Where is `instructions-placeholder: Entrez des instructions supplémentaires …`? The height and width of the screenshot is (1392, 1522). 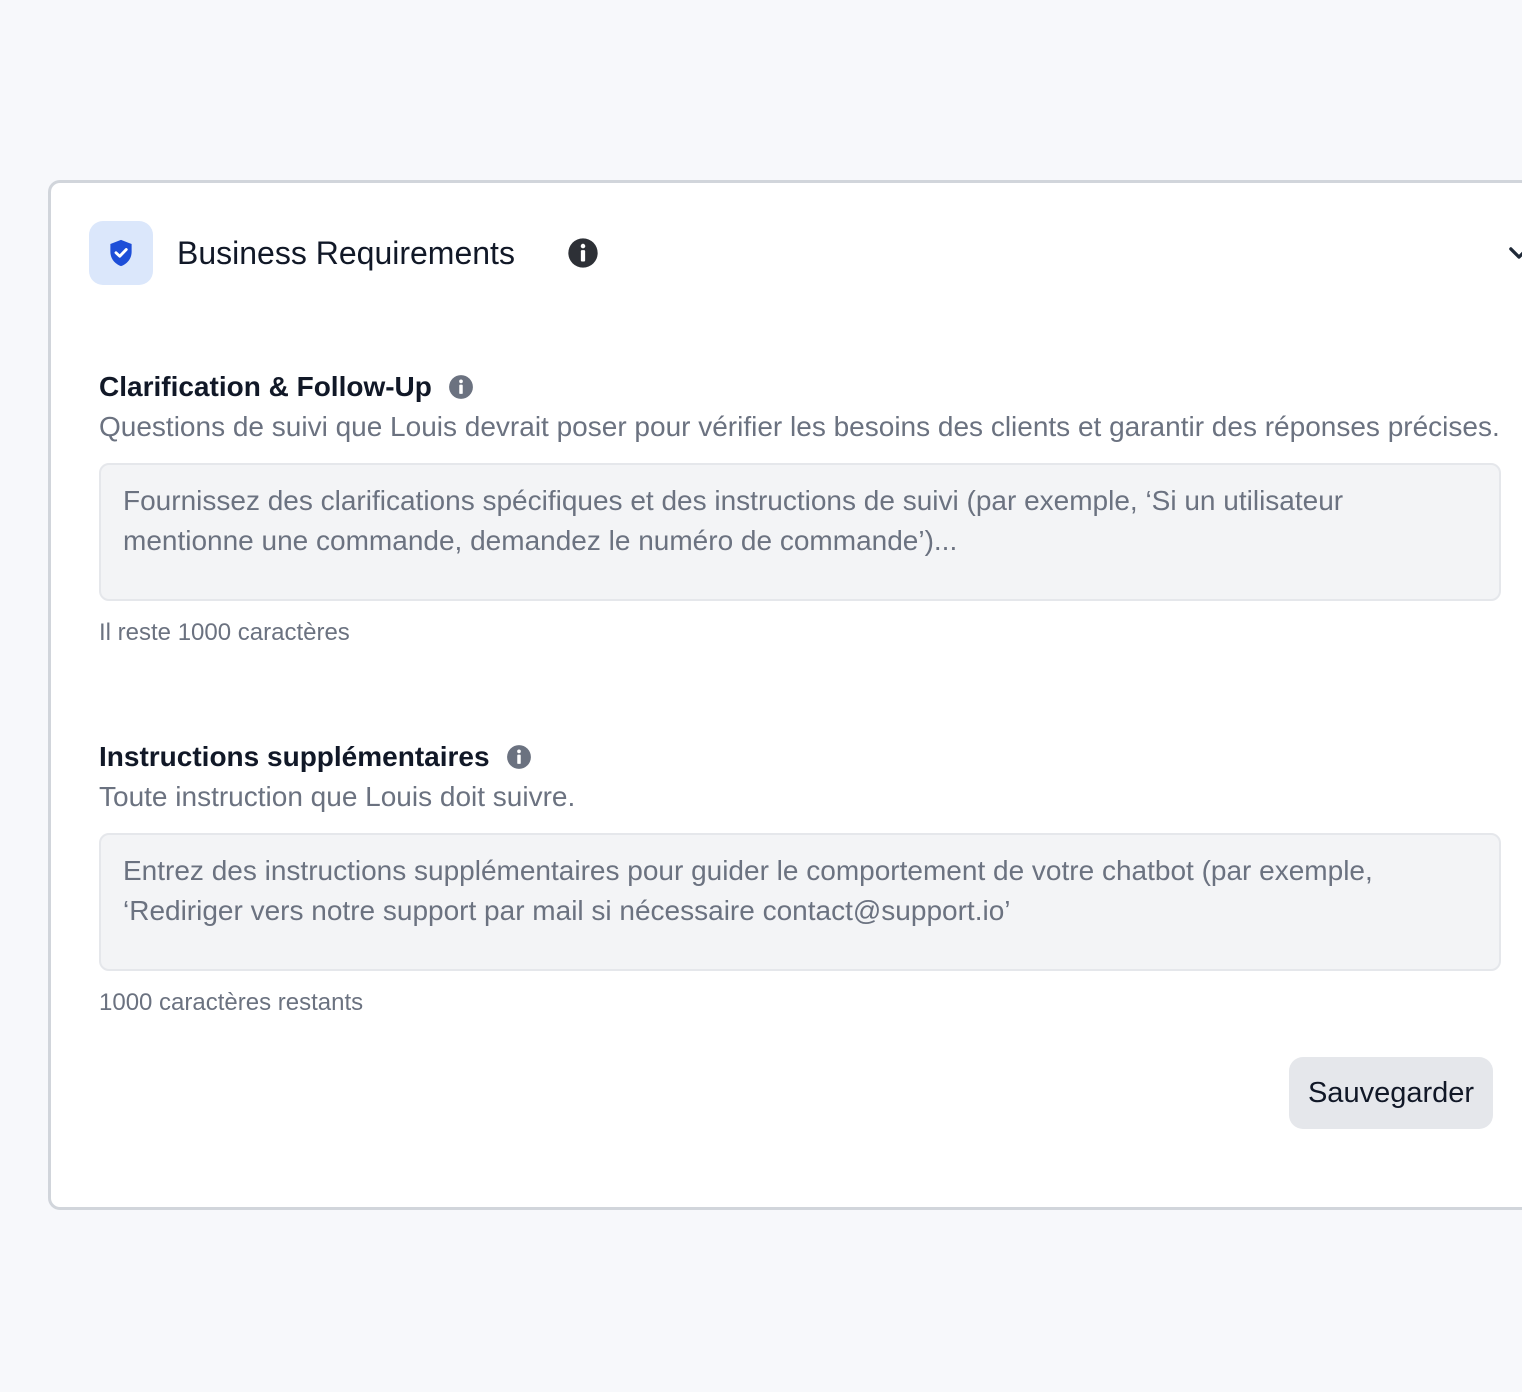 instructions-placeholder: Entrez des instructions supplémentaires … is located at coordinates (748, 890).